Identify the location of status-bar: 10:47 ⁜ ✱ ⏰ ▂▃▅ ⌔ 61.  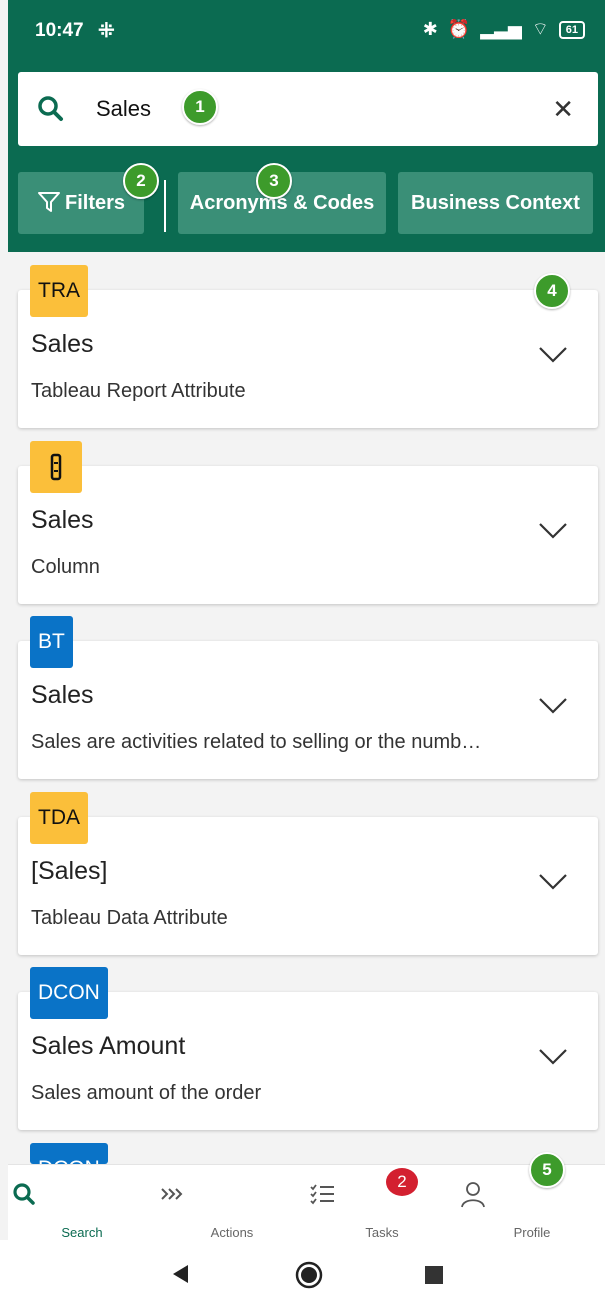
(306, 31).